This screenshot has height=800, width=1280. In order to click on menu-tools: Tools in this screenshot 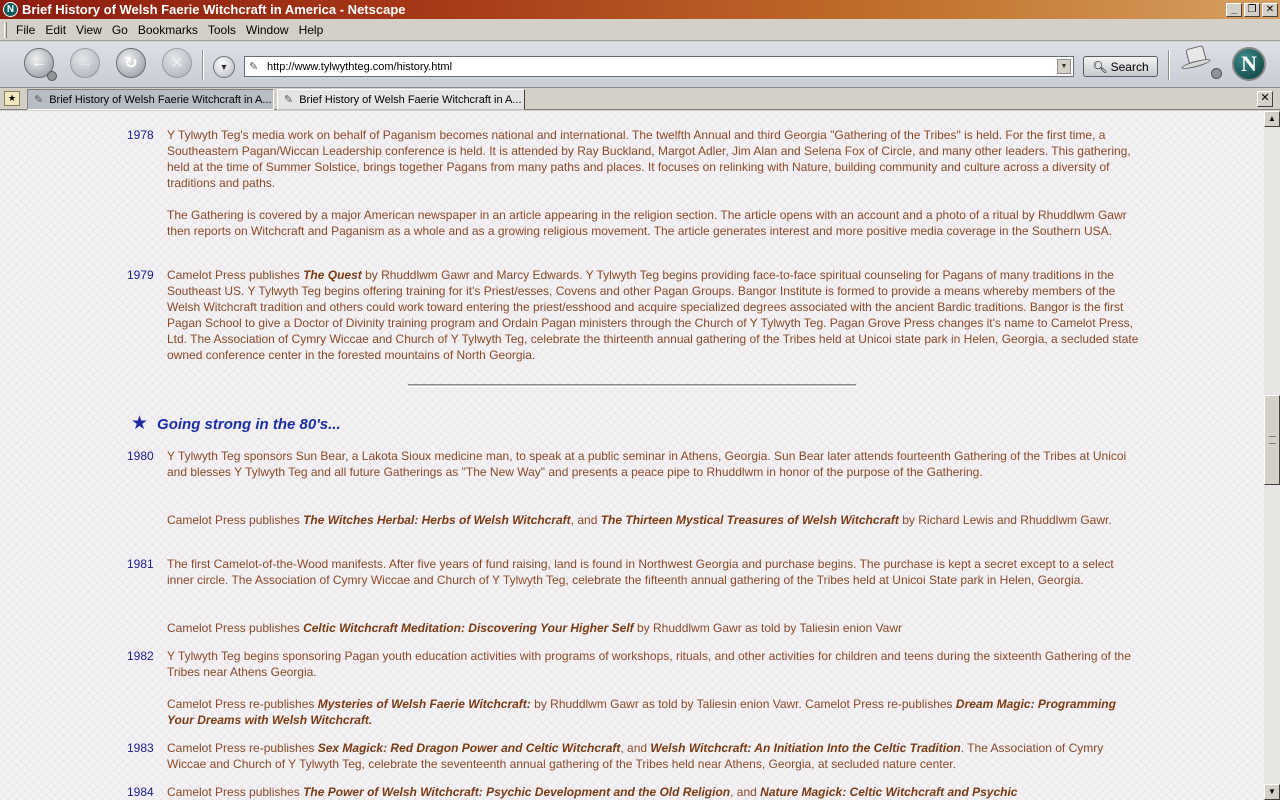, I will do `click(222, 30)`.